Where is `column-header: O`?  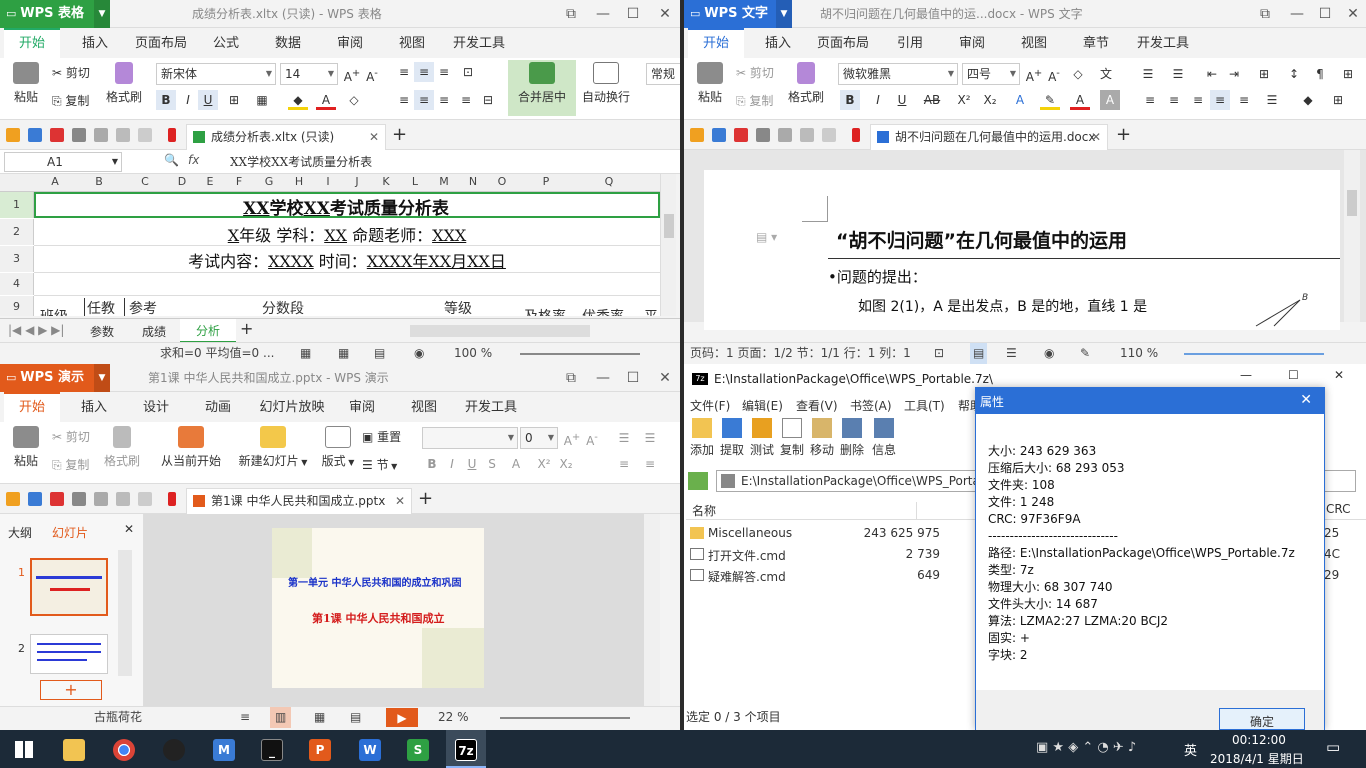
column-header: O is located at coordinates (502, 182).